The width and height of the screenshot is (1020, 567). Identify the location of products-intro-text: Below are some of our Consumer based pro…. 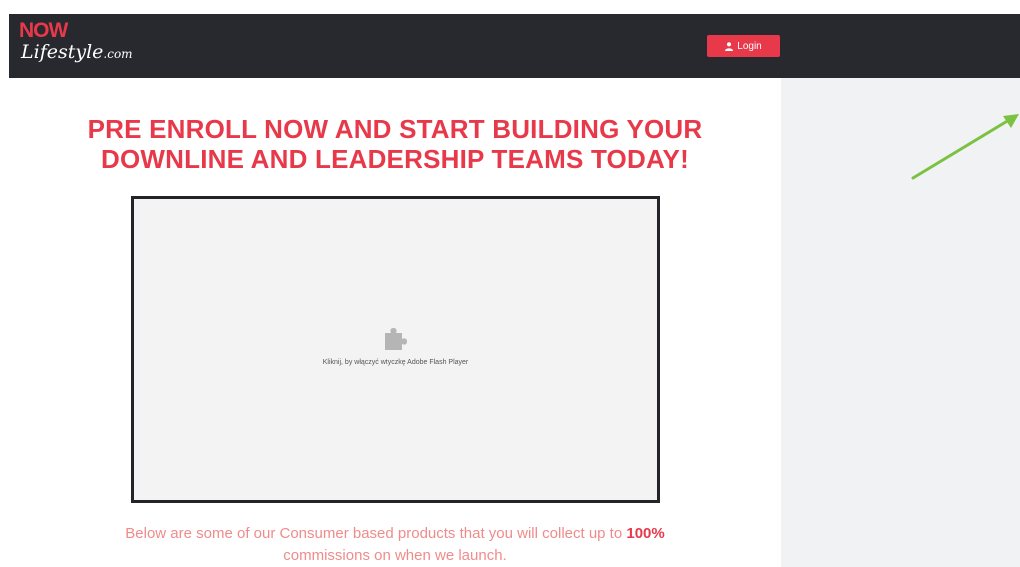
(395, 545).